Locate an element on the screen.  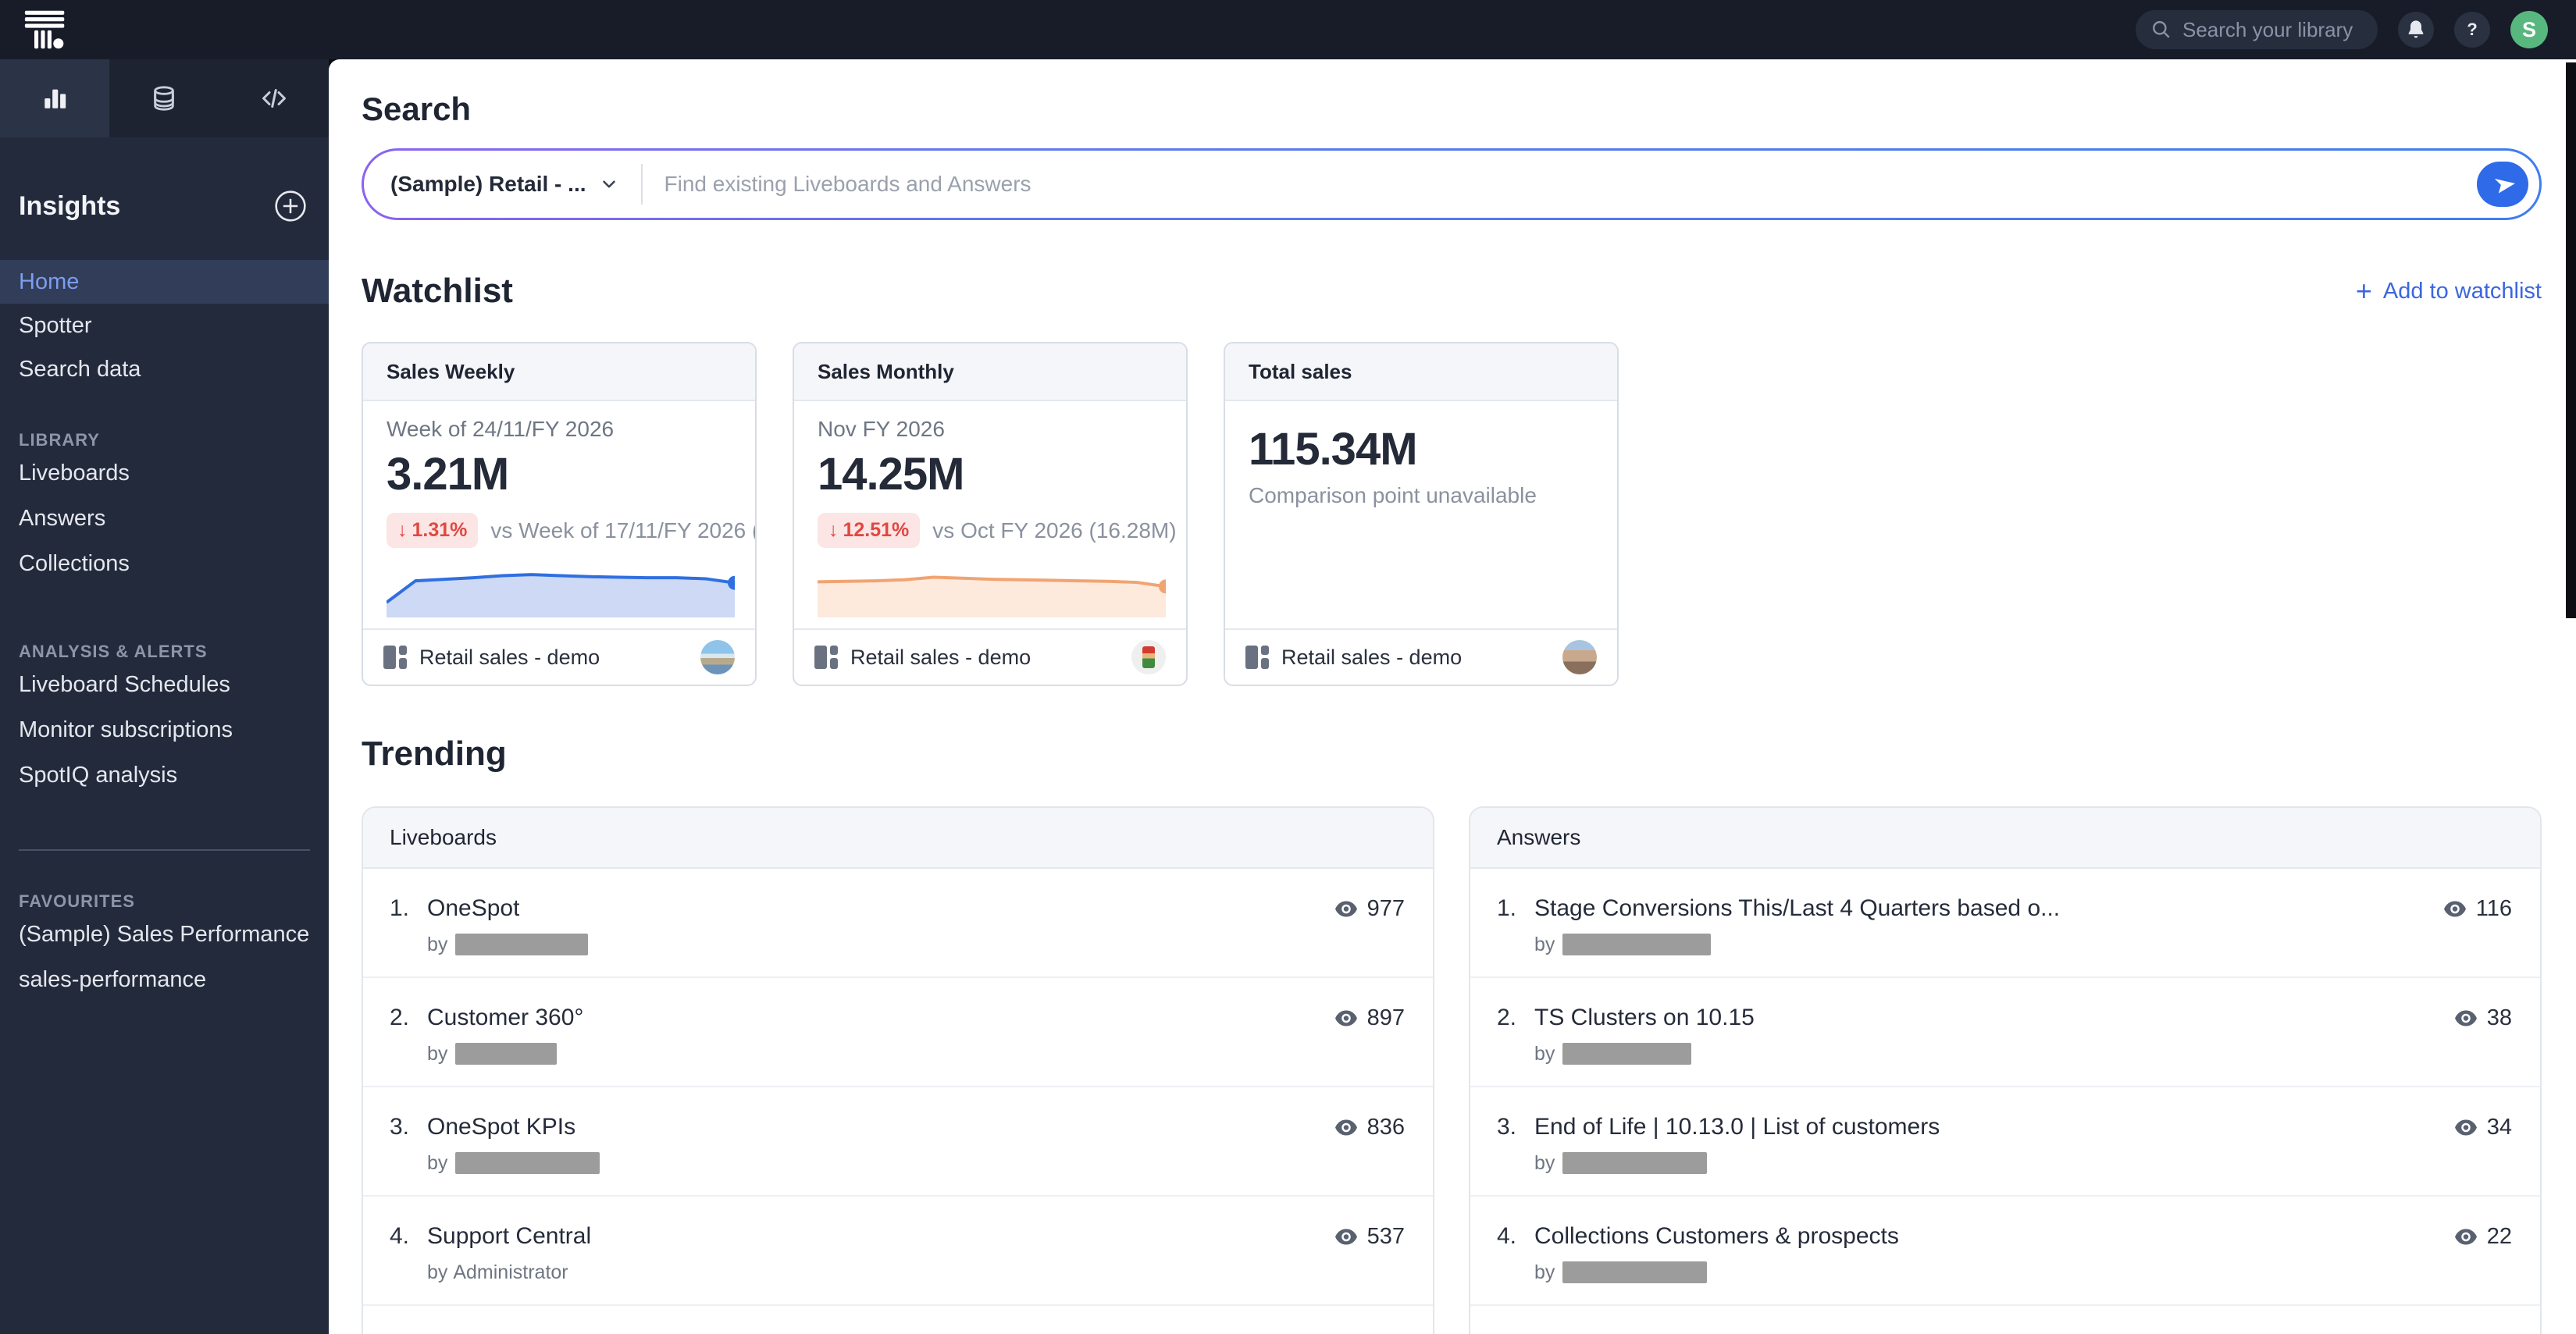
bar-chart-icon is located at coordinates (56, 98).